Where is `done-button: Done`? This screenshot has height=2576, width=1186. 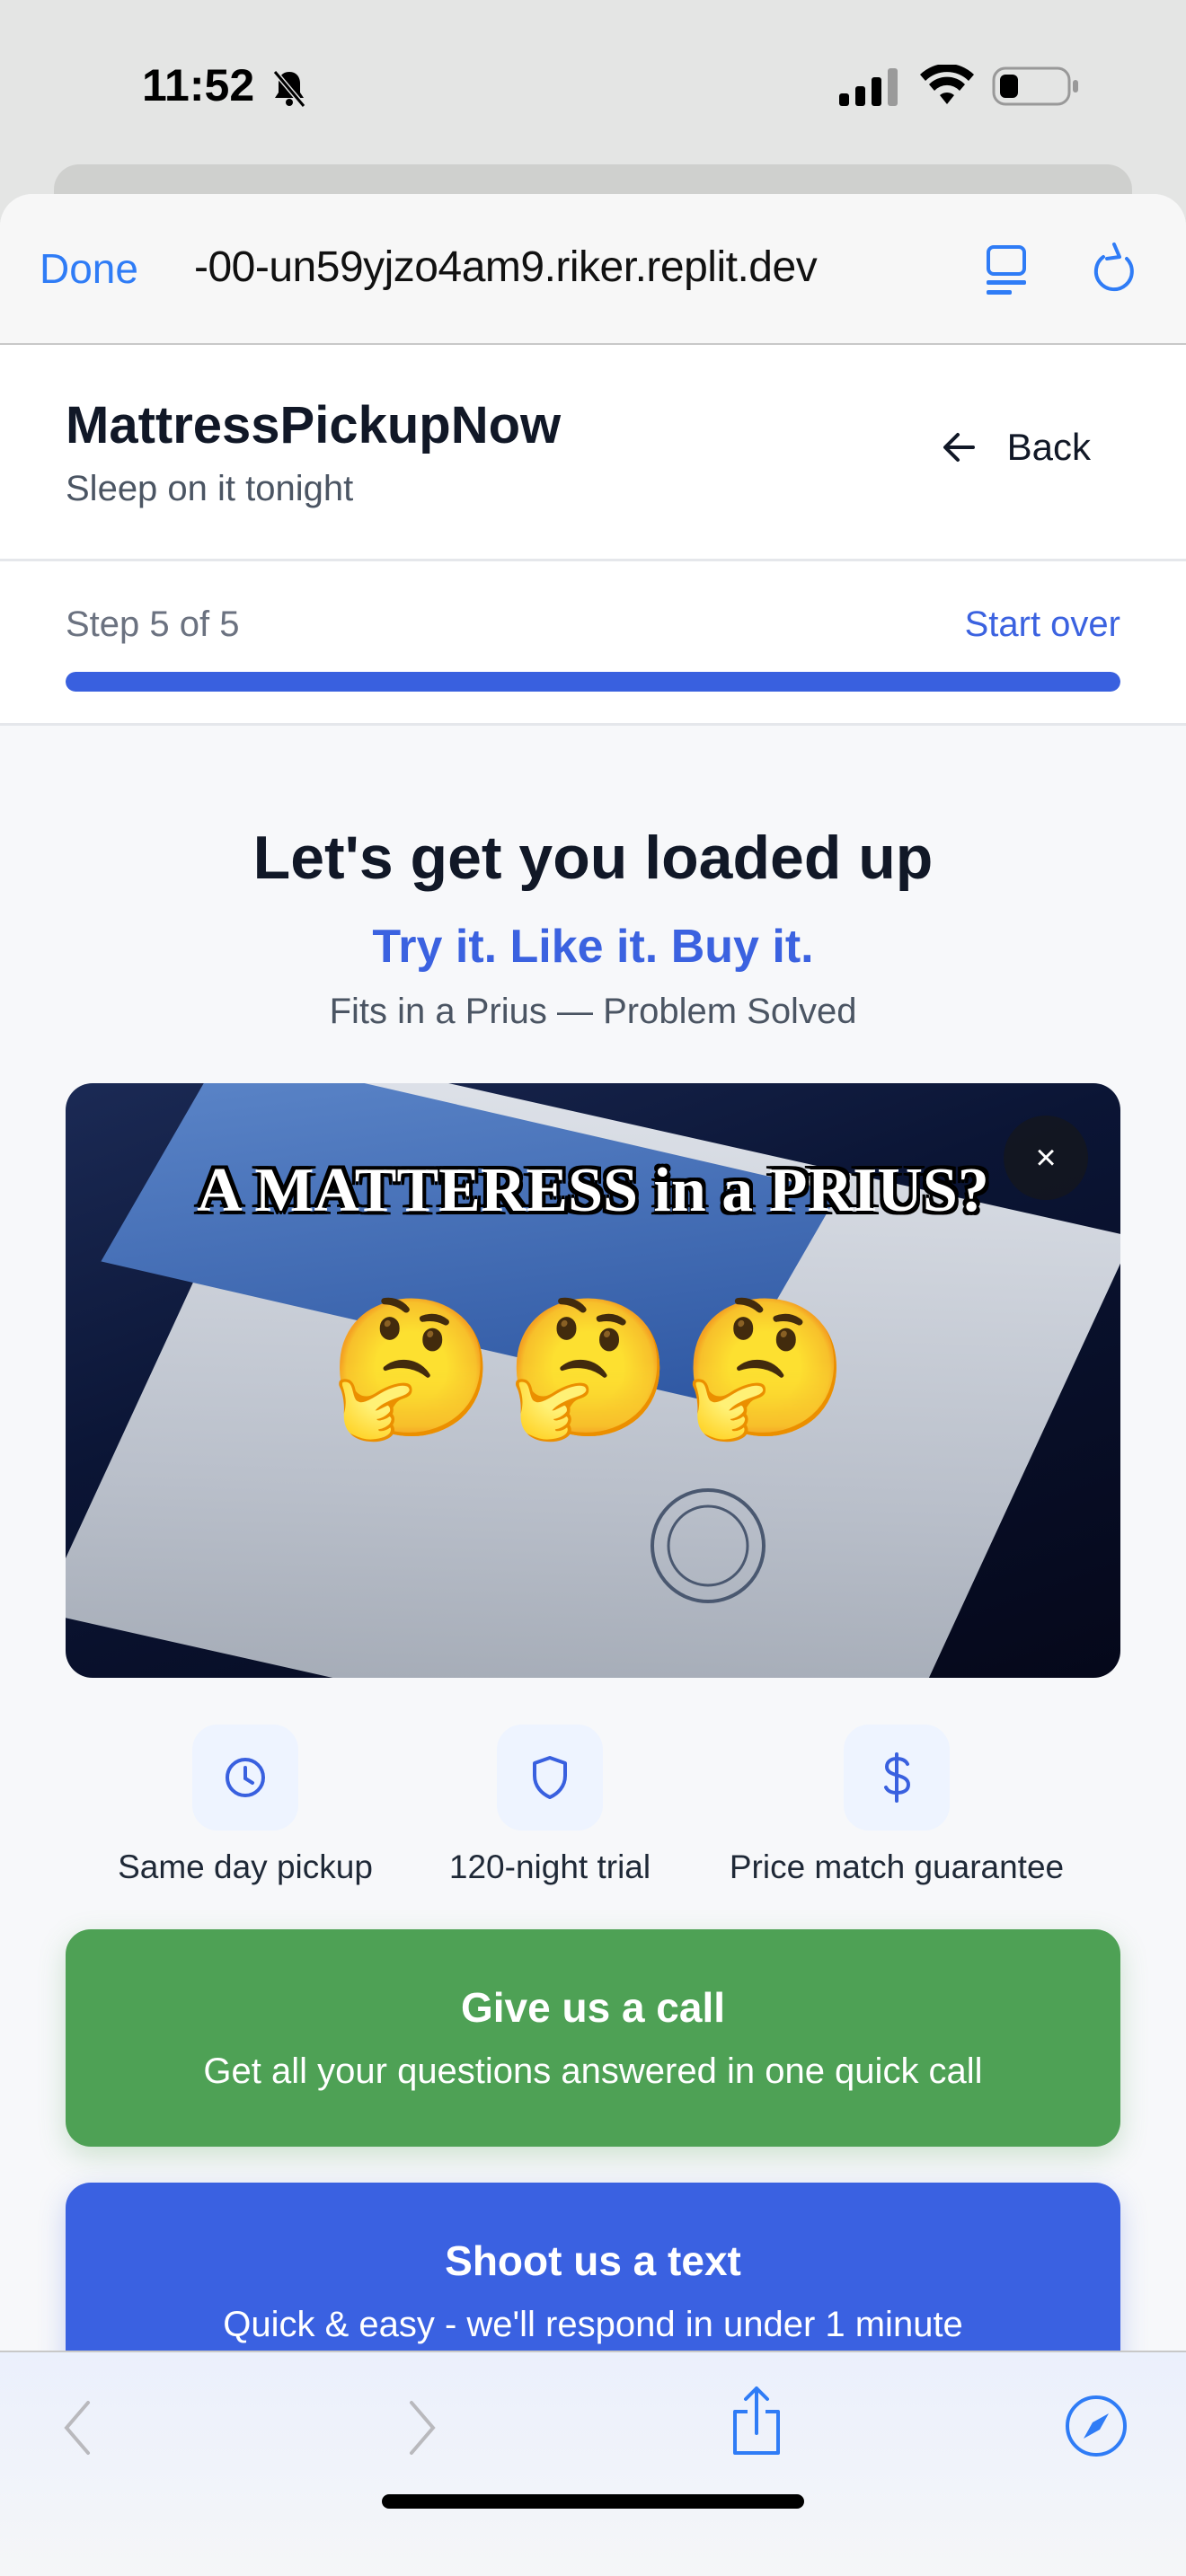 done-button: Done is located at coordinates (89, 268).